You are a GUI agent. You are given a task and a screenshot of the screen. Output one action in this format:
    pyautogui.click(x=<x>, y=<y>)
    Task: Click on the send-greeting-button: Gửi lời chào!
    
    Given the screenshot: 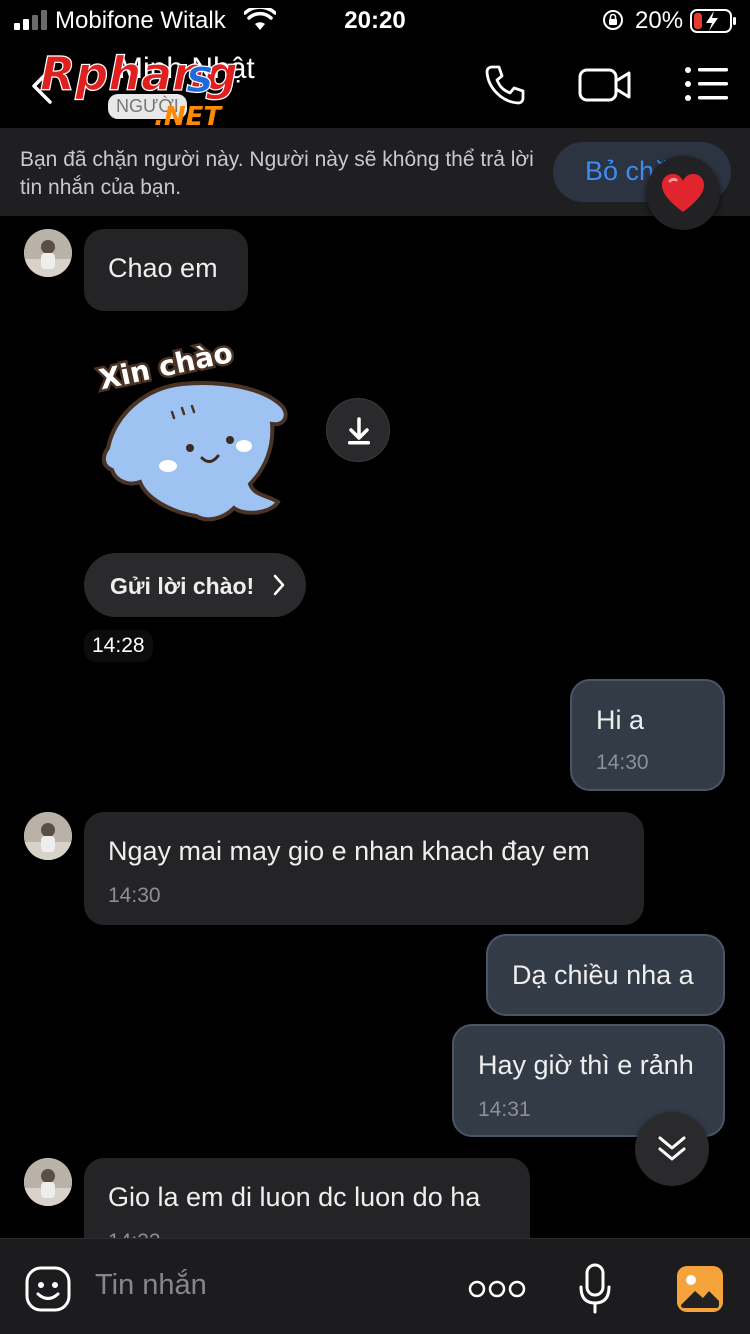 What is the action you would take?
    pyautogui.click(x=195, y=585)
    